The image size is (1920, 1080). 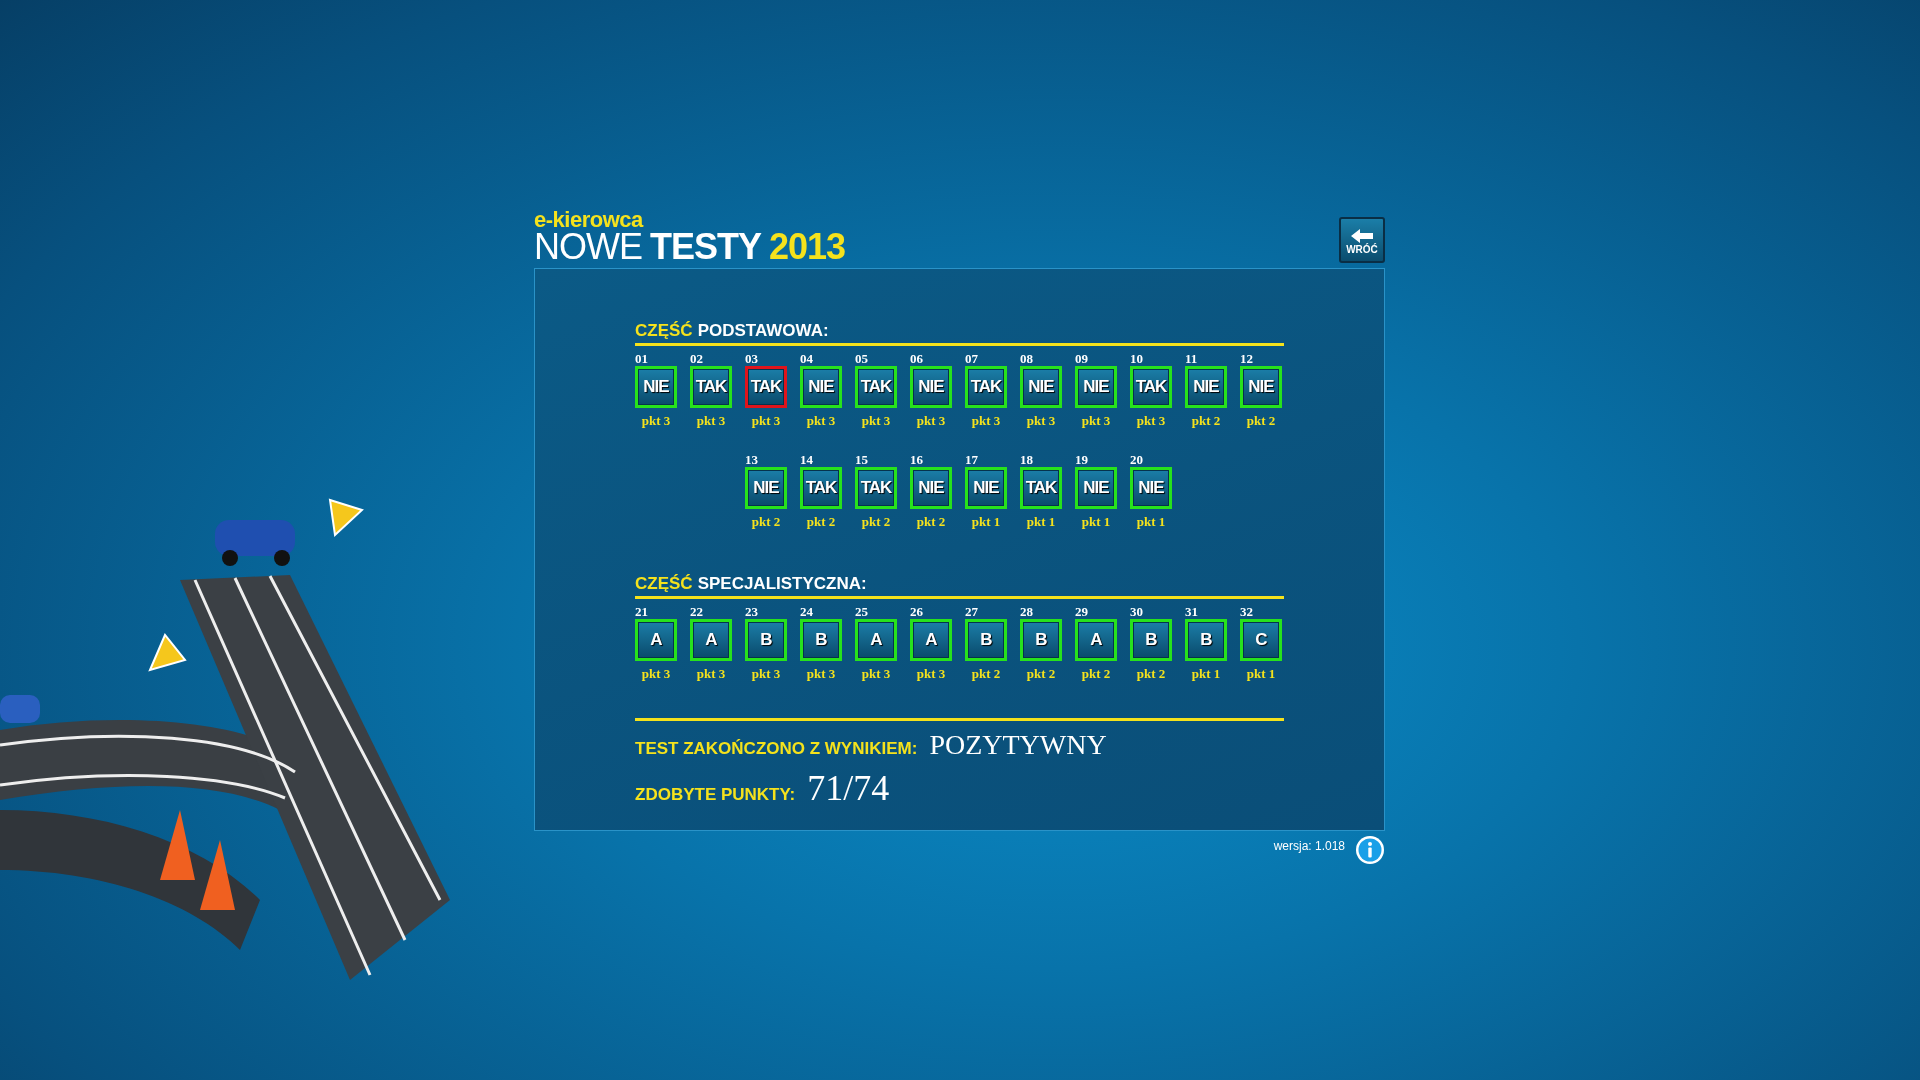 I want to click on app-title: TESTY, so click(x=705, y=247).